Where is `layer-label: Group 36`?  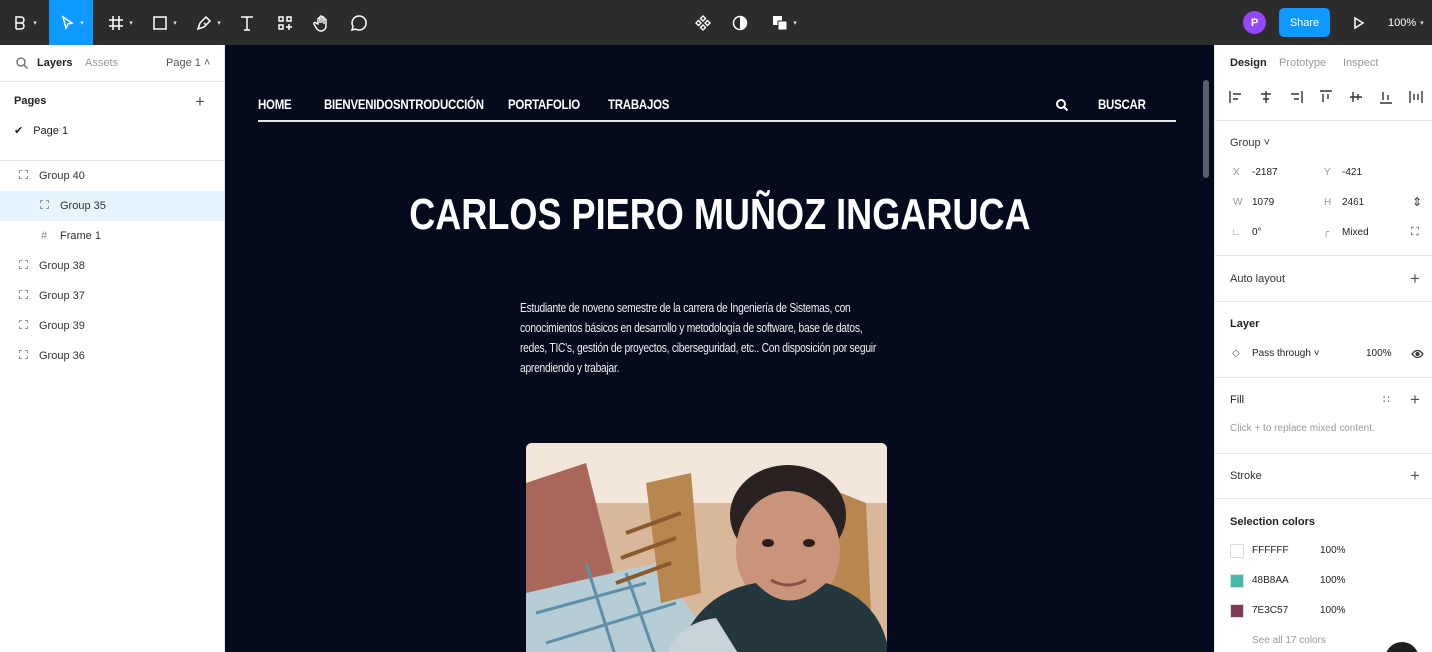 layer-label: Group 36 is located at coordinates (62, 356).